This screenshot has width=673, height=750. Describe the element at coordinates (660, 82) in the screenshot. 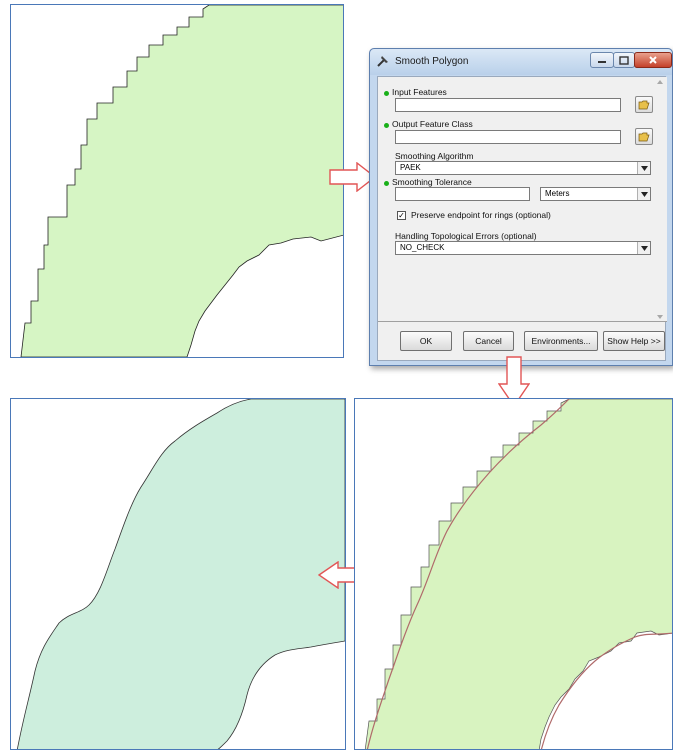

I see `scroll-up-icon` at that location.